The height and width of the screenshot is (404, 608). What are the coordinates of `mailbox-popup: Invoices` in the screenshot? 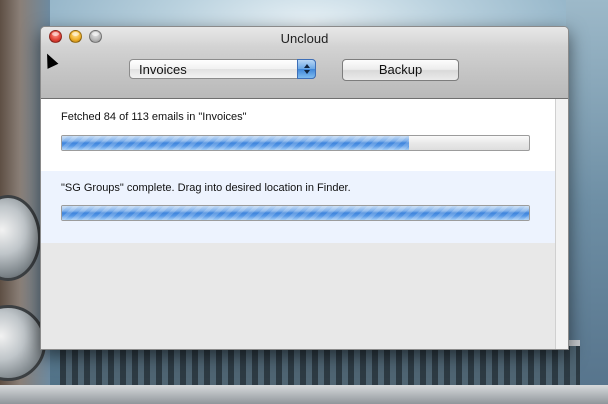 It's located at (222, 69).